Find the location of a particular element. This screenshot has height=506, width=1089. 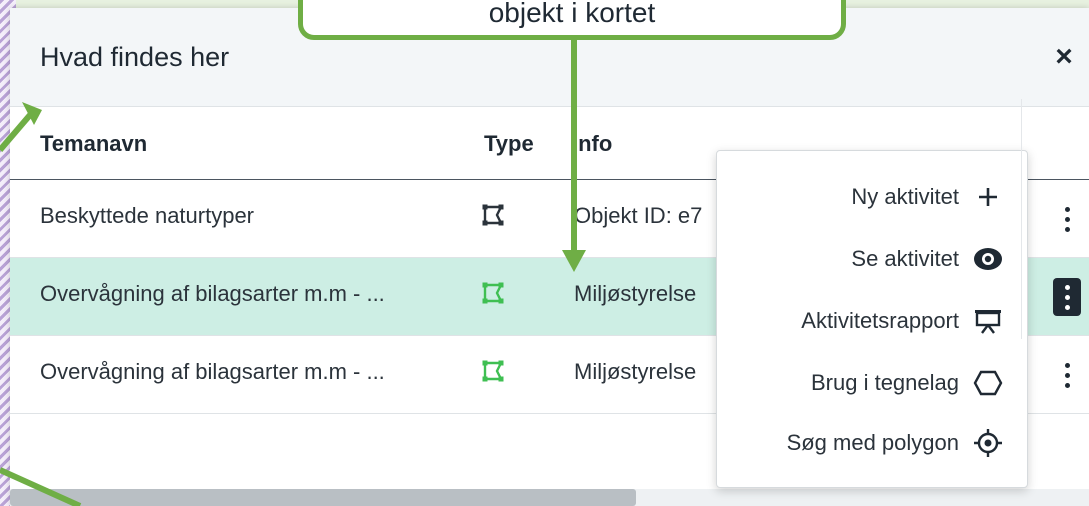

callout-text: objekt i kortet is located at coordinates (572, 14).